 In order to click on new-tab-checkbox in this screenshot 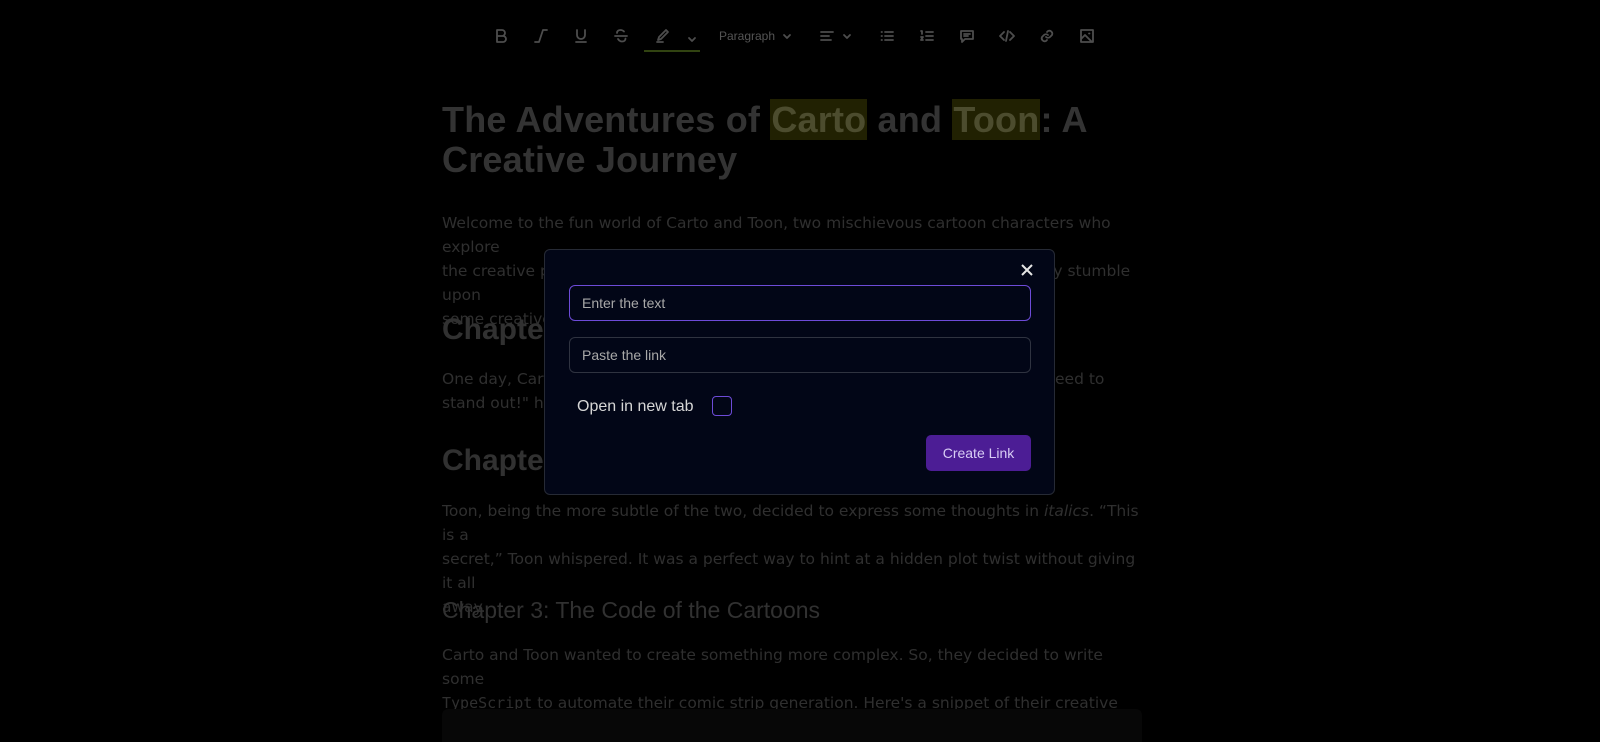, I will do `click(722, 406)`.